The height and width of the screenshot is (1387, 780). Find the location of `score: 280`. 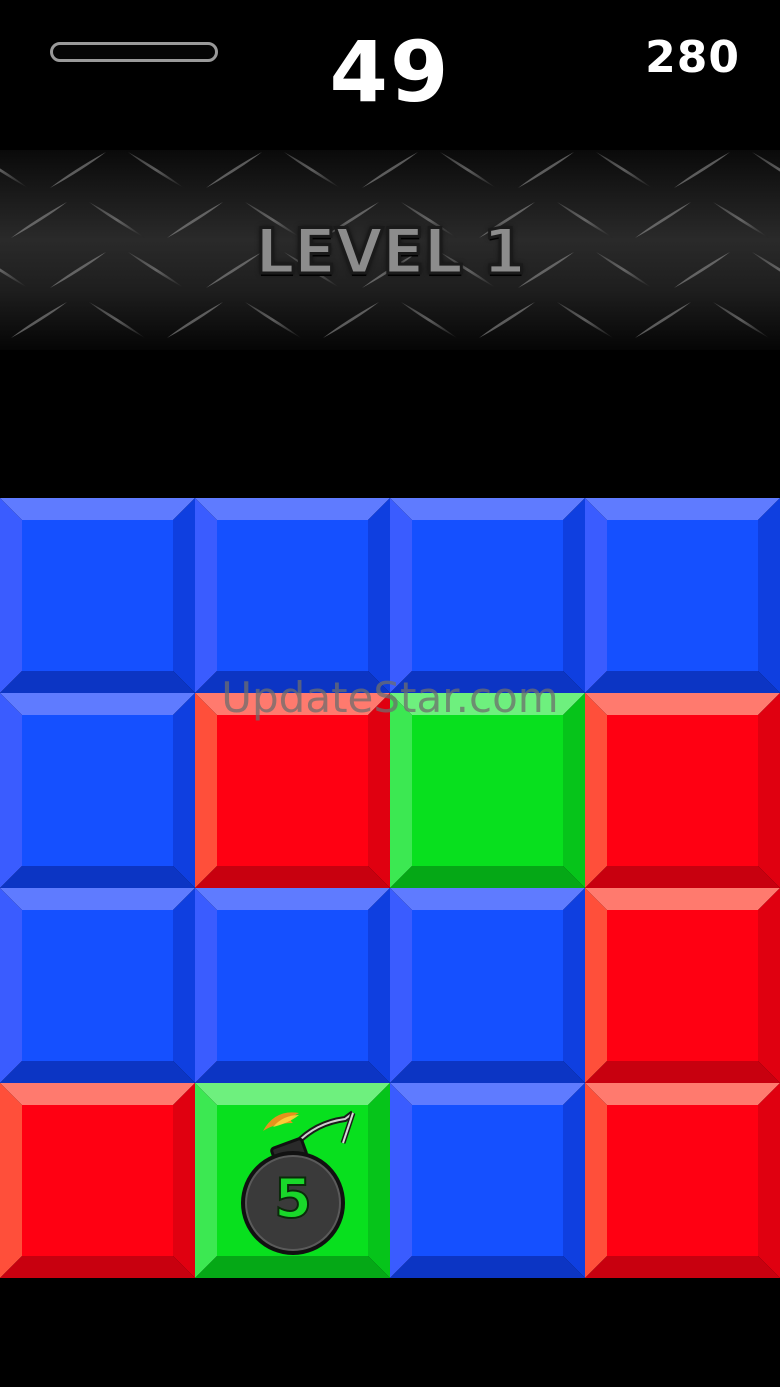

score: 280 is located at coordinates (692, 57).